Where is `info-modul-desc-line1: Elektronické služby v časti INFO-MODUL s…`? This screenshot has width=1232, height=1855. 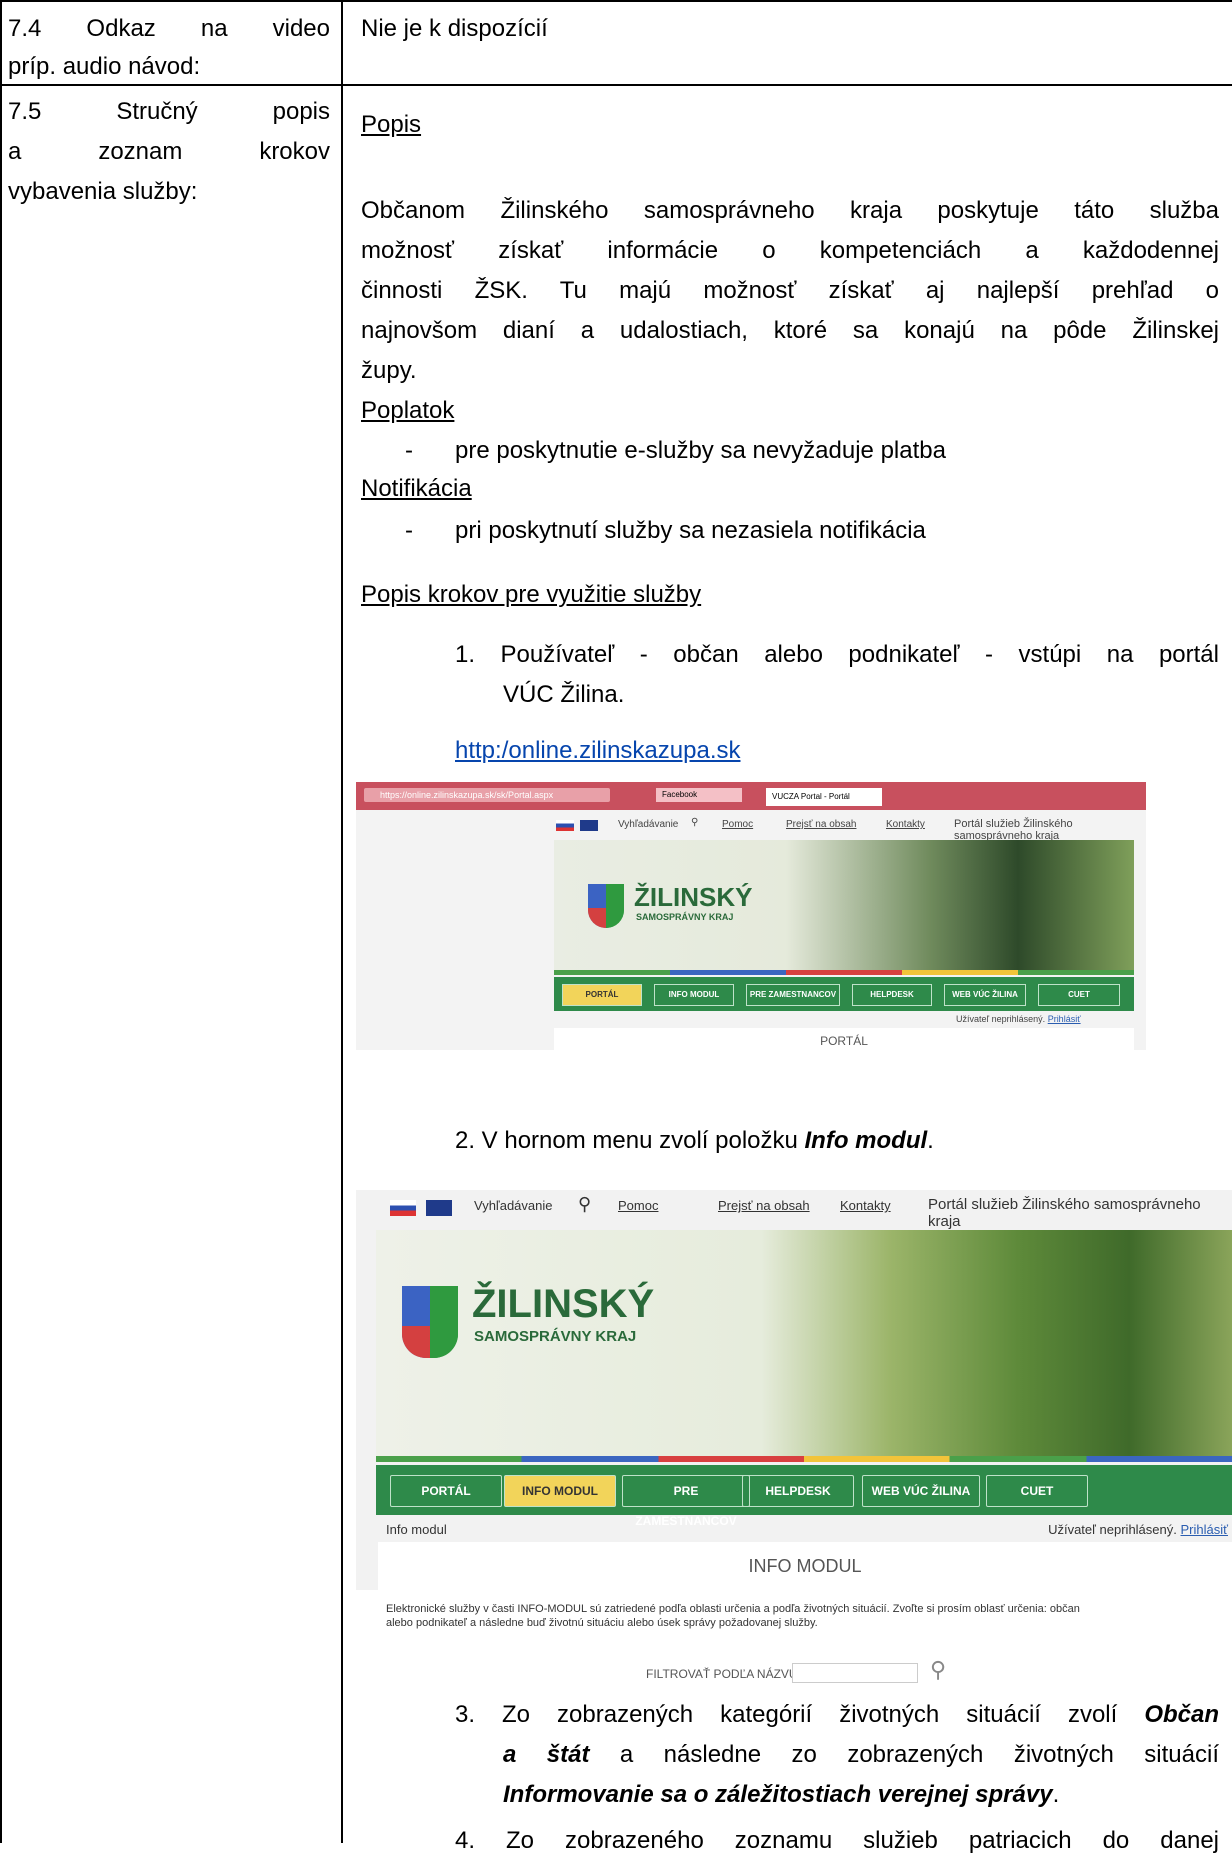 info-modul-desc-line1: Elektronické služby v časti INFO-MODUL s… is located at coordinates (733, 1609).